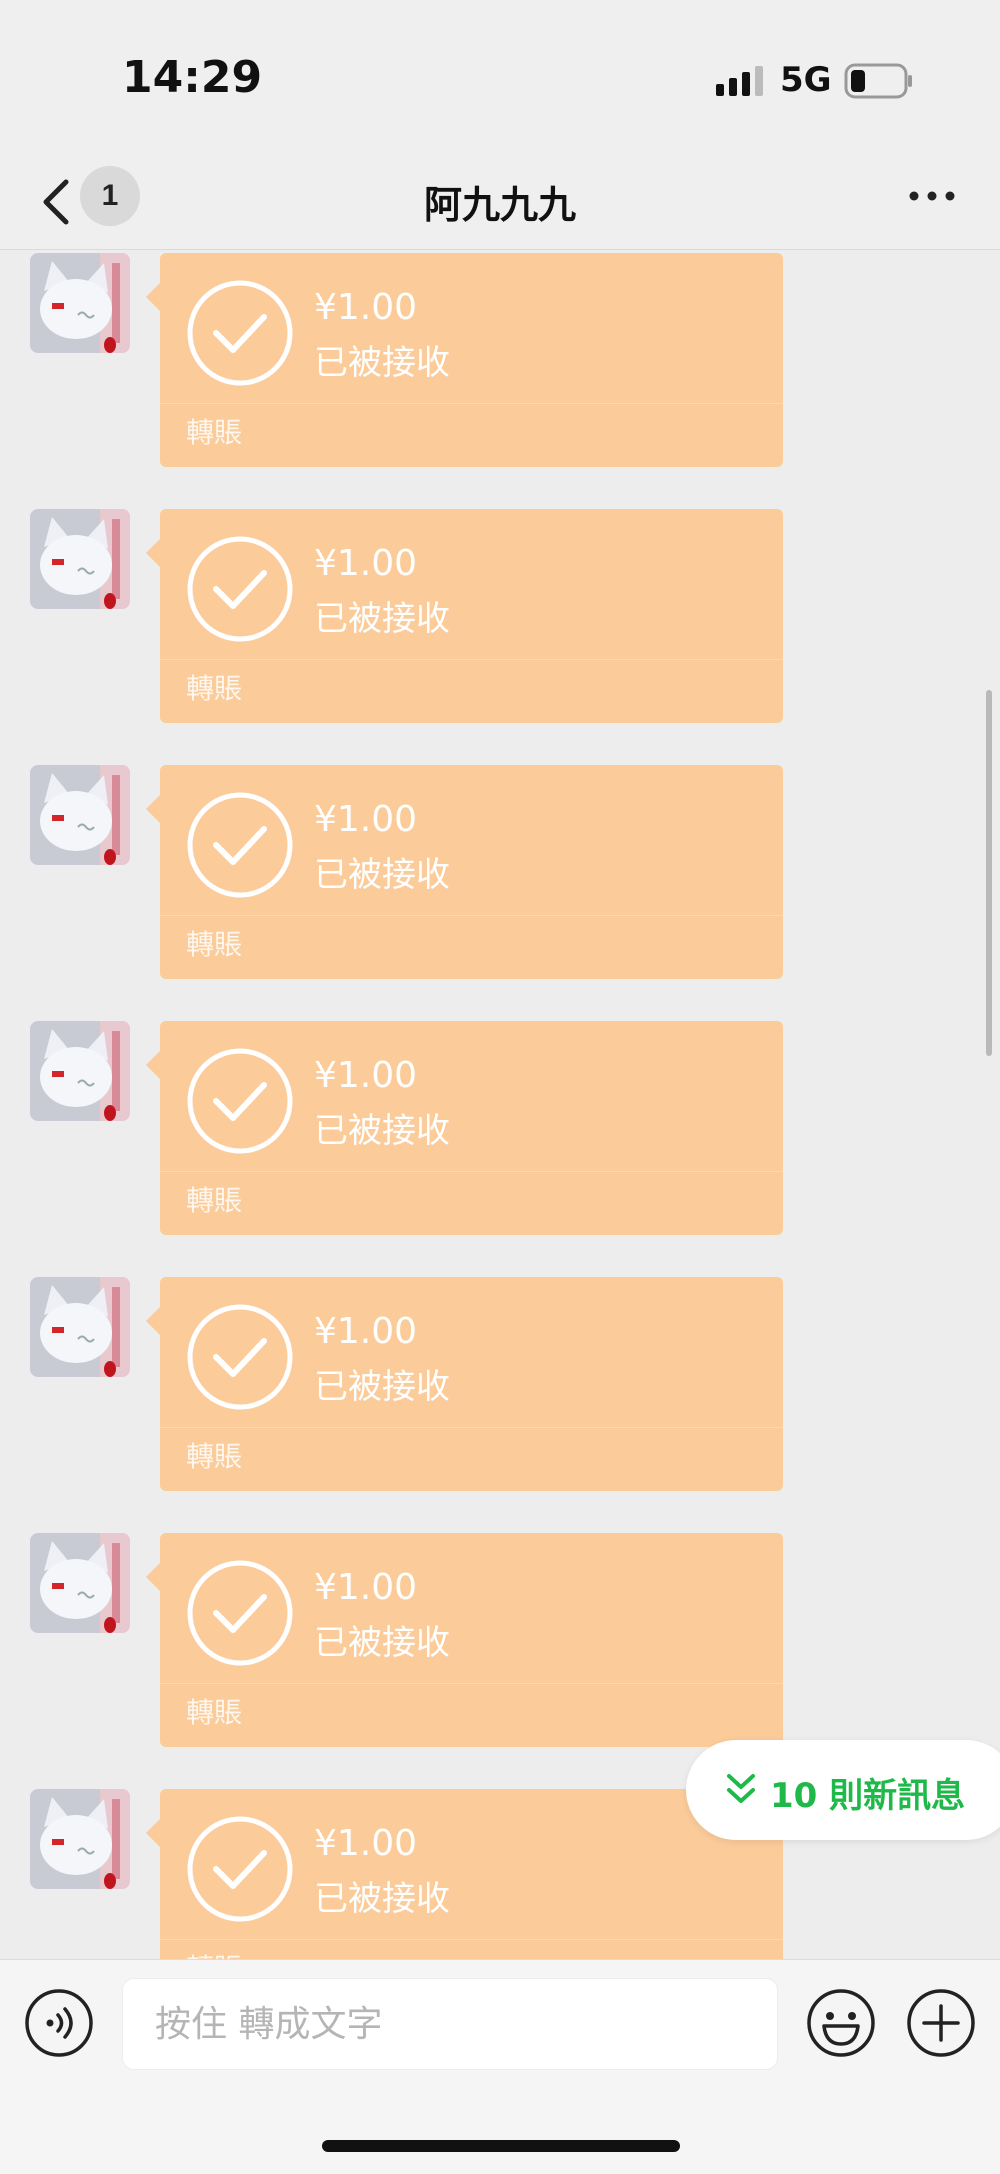  Describe the element at coordinates (806, 80) in the screenshot. I see `network-label: 5G` at that location.